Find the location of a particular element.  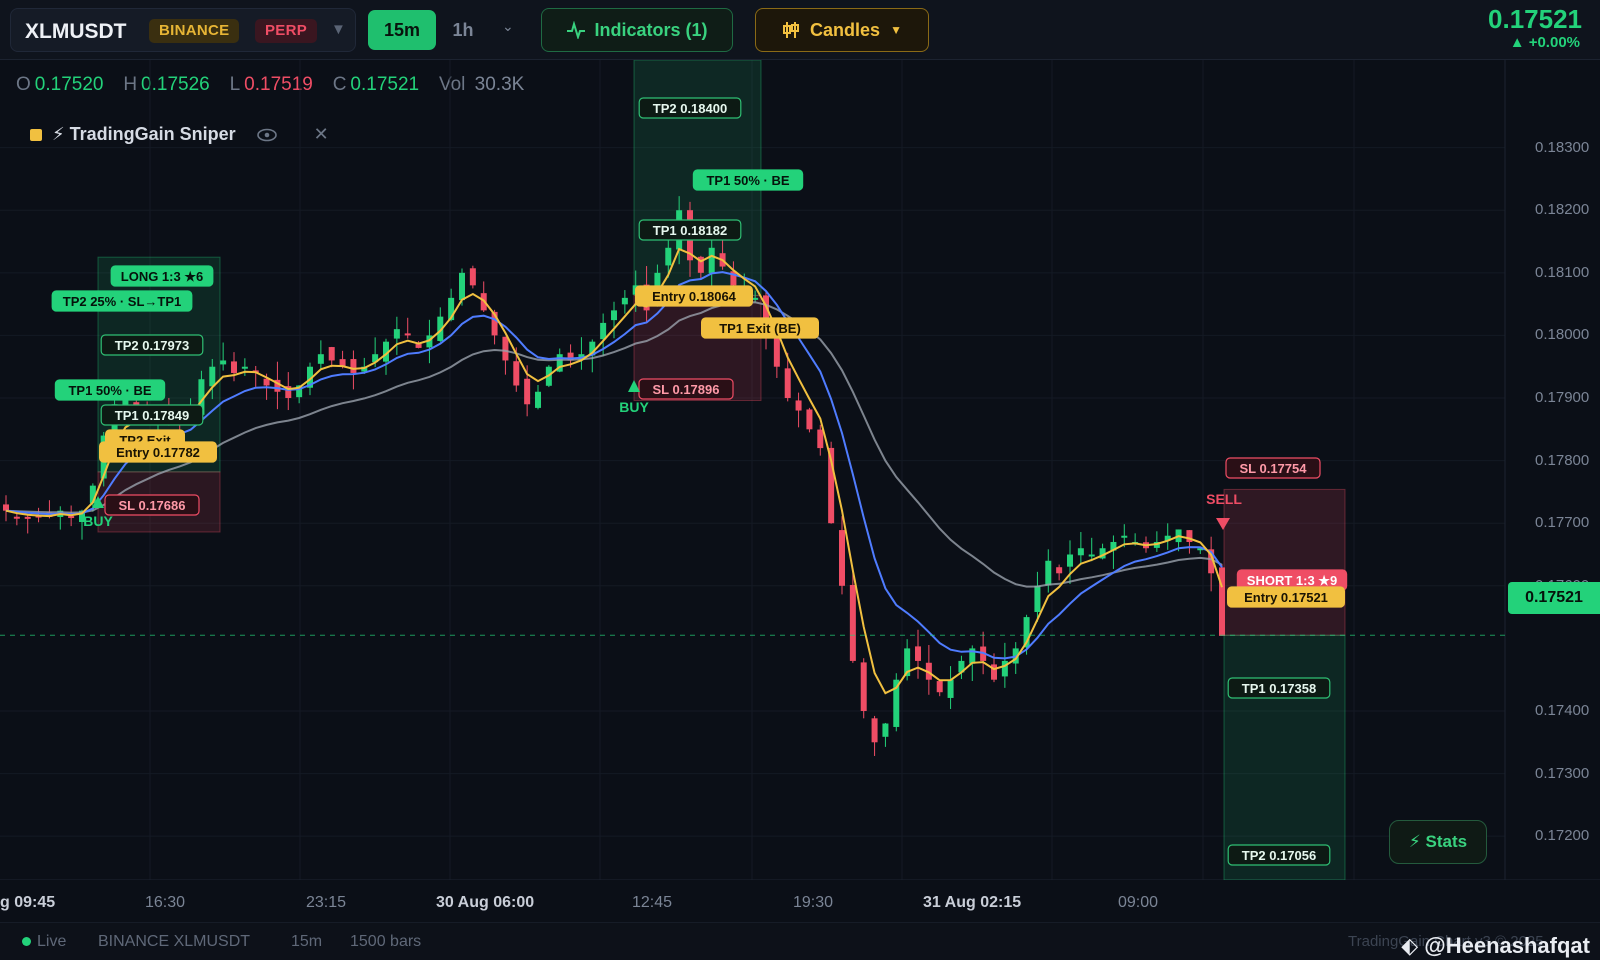

live-status: Live is located at coordinates (44, 942).